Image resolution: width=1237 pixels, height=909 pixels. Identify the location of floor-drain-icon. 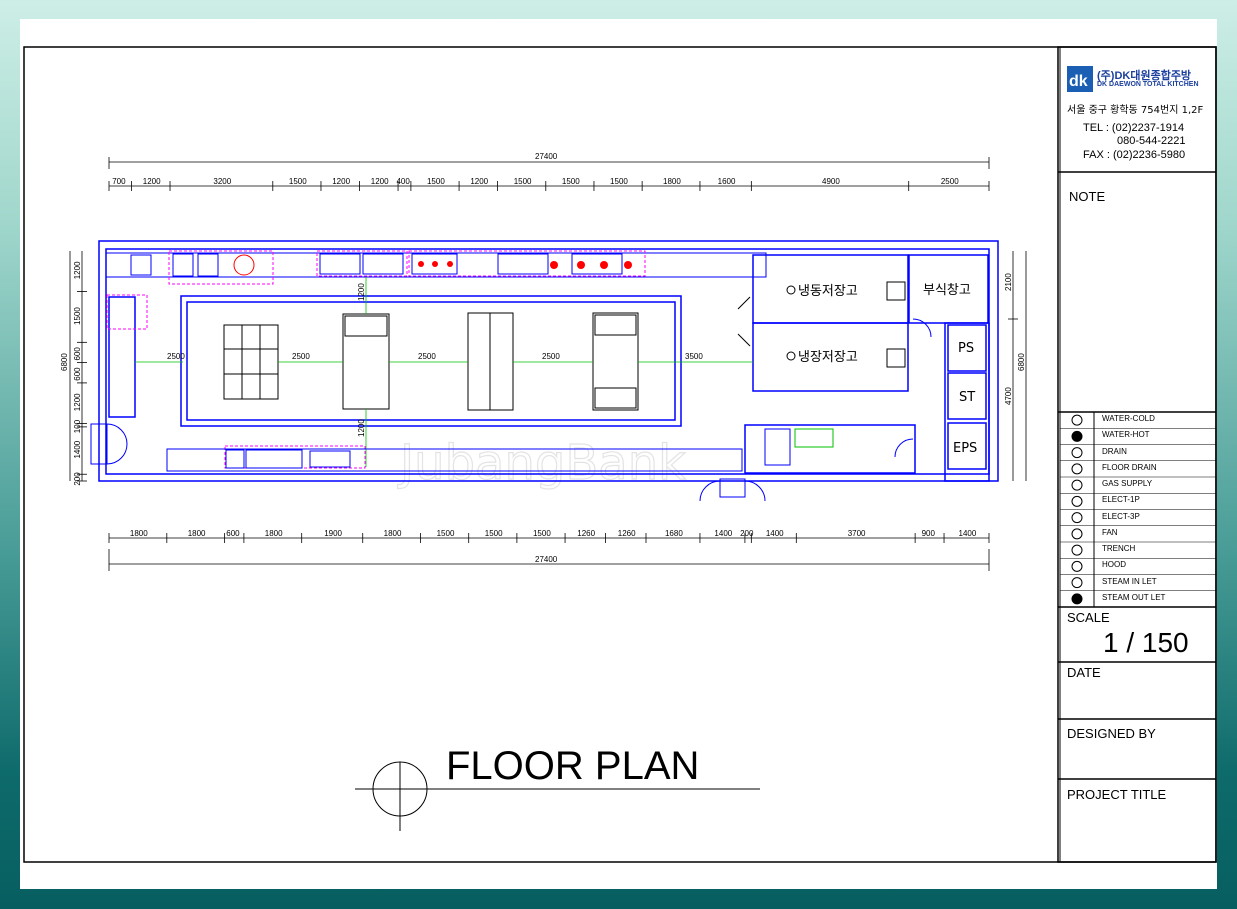
(1077, 469).